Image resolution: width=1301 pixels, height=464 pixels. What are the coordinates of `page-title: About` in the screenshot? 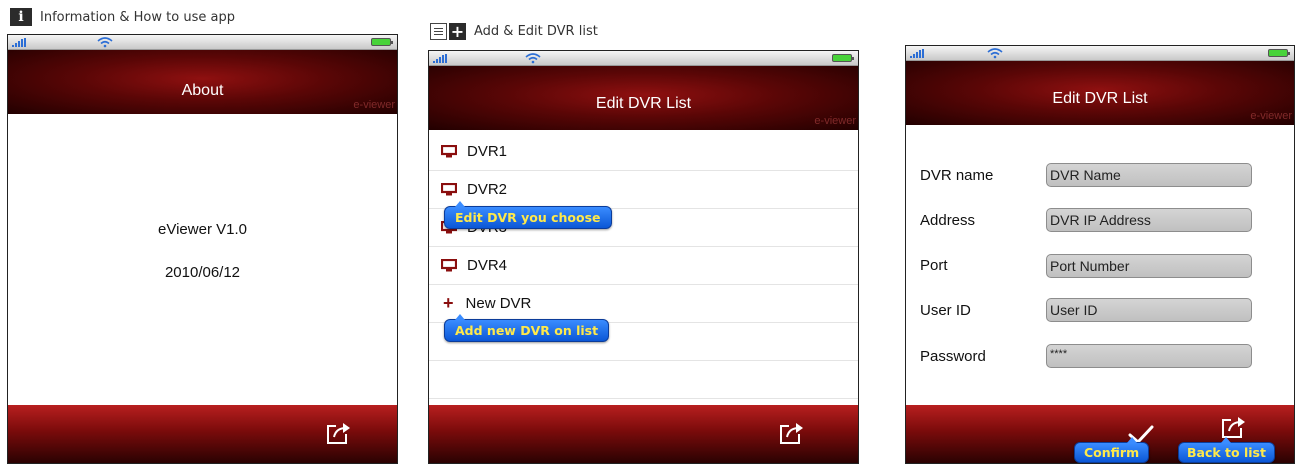 It's located at (202, 90).